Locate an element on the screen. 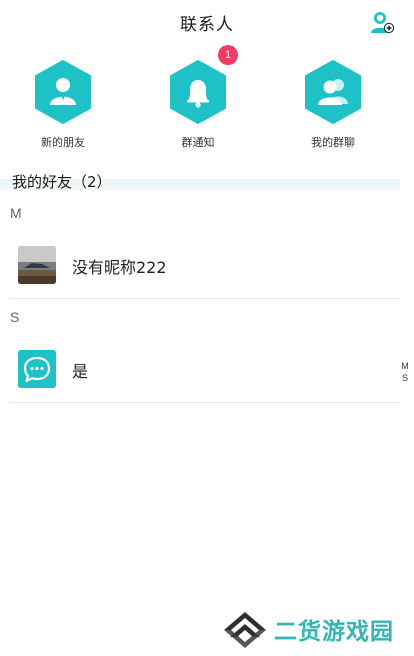 The height and width of the screenshot is (656, 414). page-title: 联系人 is located at coordinates (207, 25).